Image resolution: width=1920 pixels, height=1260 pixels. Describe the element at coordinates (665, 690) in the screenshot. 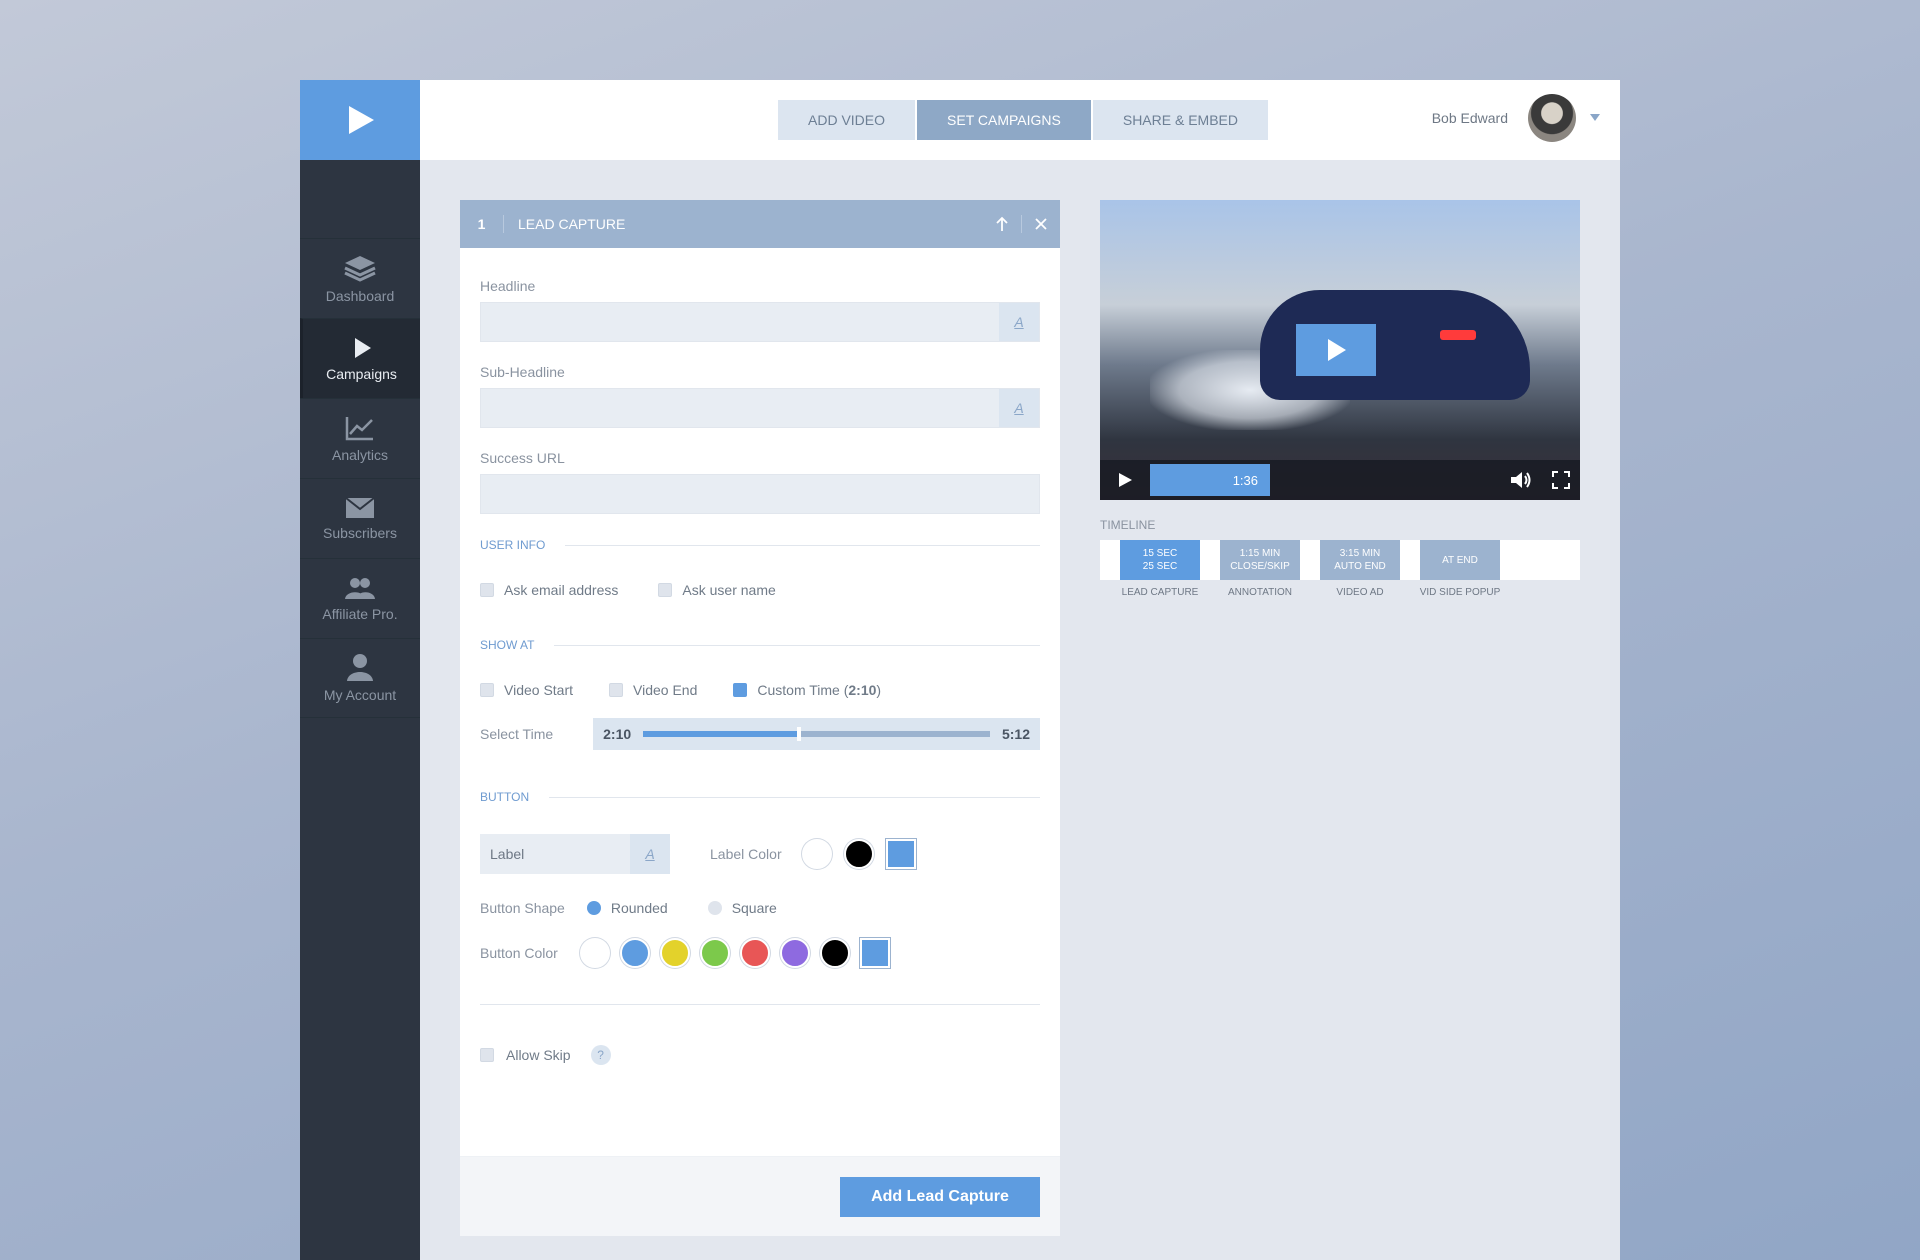

I see `checkbox-label: Video End` at that location.